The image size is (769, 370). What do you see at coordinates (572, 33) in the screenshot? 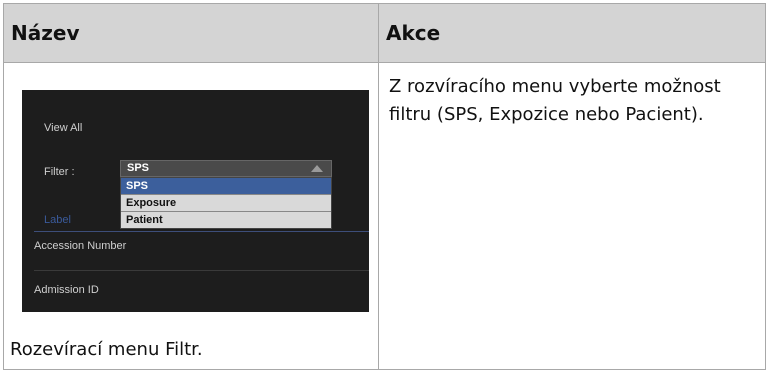
I see `header-action: Akce` at bounding box center [572, 33].